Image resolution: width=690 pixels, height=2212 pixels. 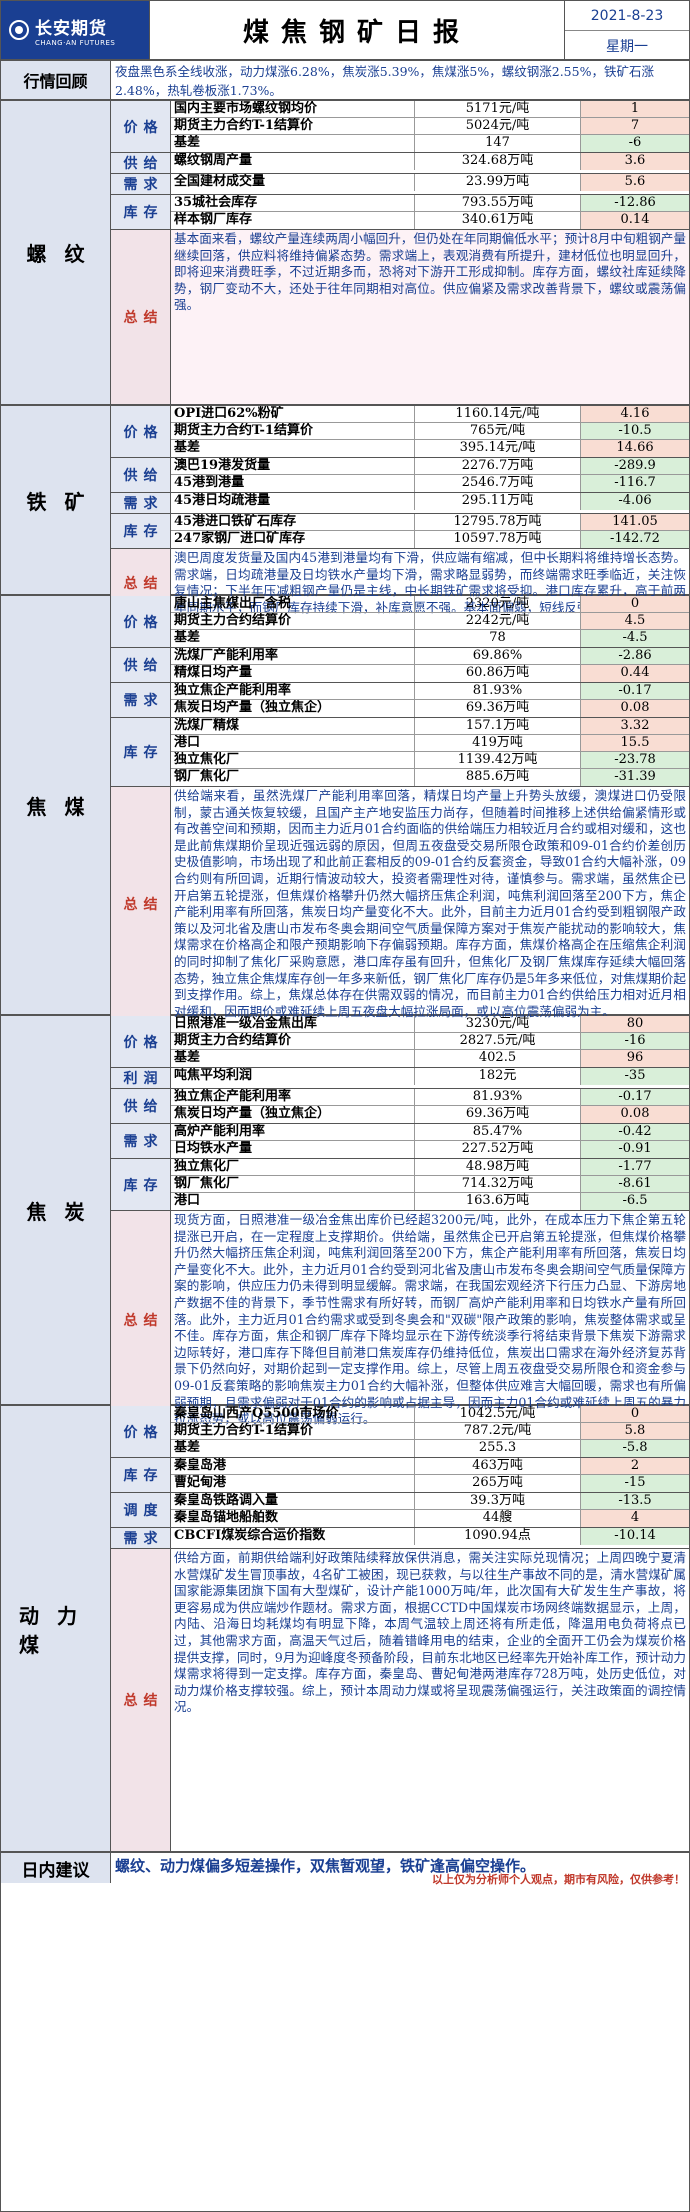 I want to click on metric-name: 吨焦平均利润, so click(x=293, y=1076).